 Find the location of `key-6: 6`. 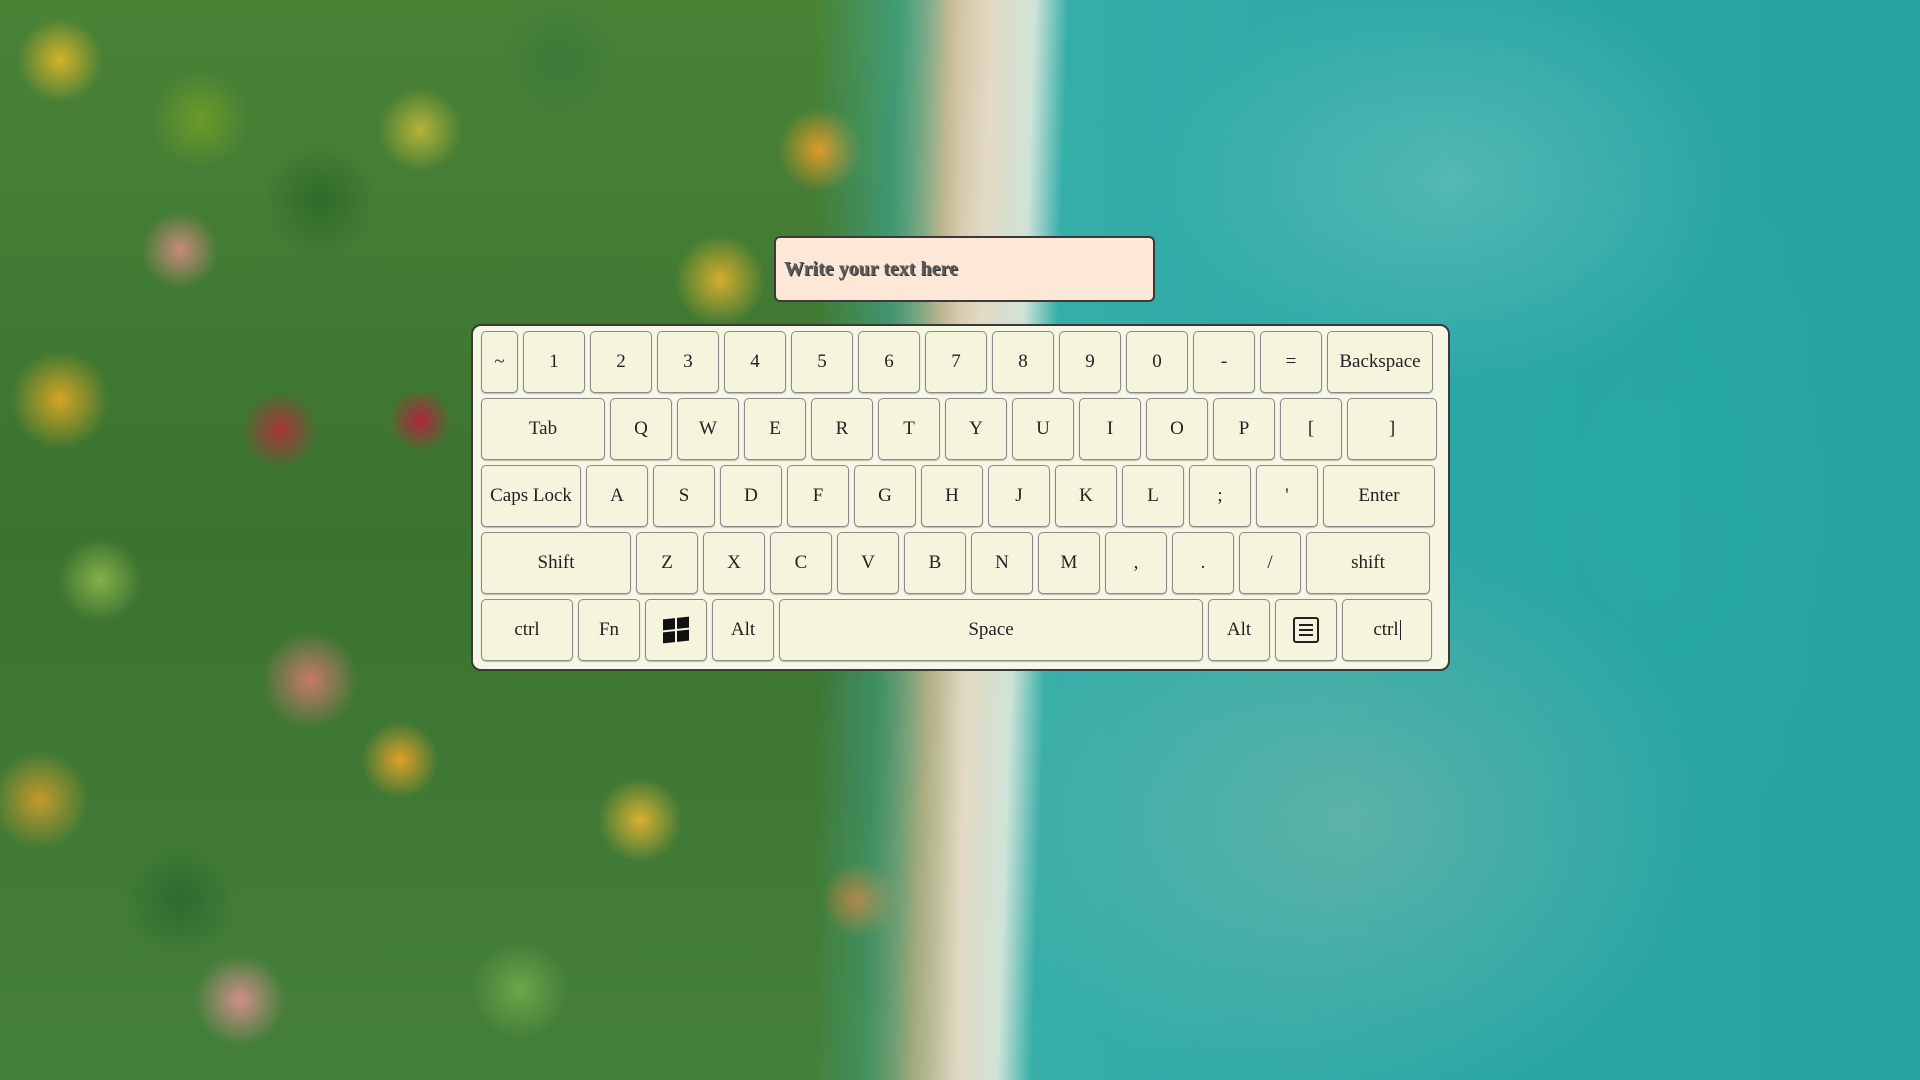

key-6: 6 is located at coordinates (889, 362).